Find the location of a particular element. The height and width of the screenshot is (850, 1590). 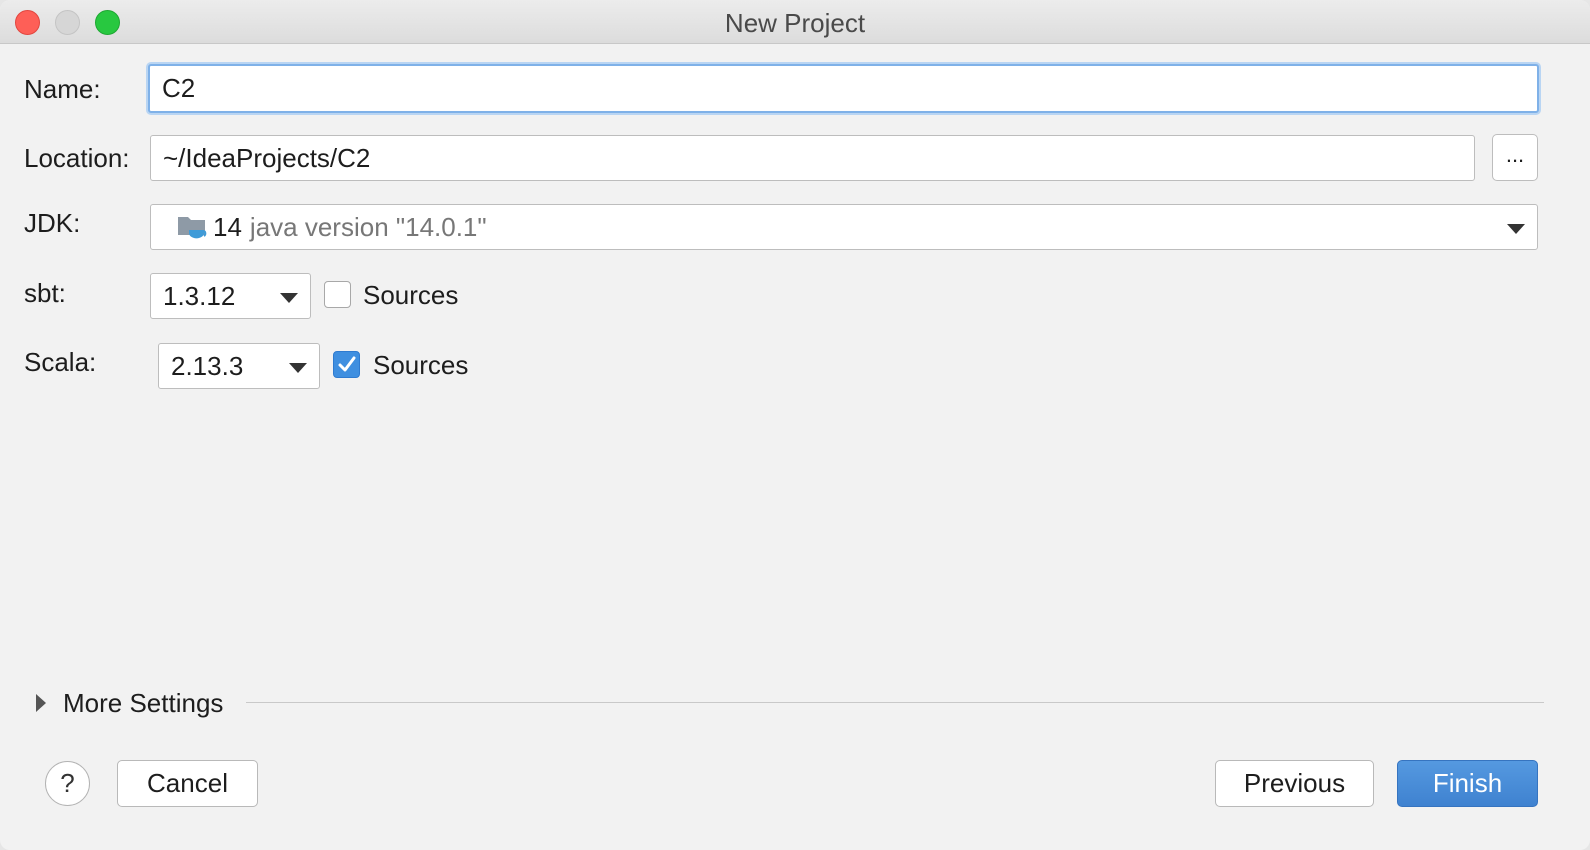

jdk-detail: java version "14.0.1" is located at coordinates (368, 226).